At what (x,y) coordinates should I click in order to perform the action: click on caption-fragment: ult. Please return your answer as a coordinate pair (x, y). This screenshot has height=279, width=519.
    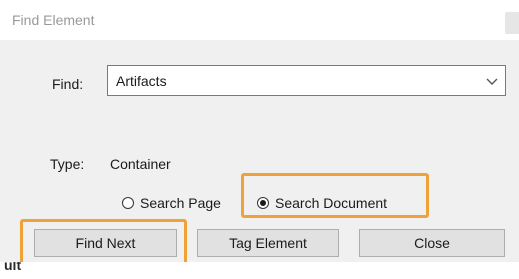
    Looking at the image, I should click on (259, 270).